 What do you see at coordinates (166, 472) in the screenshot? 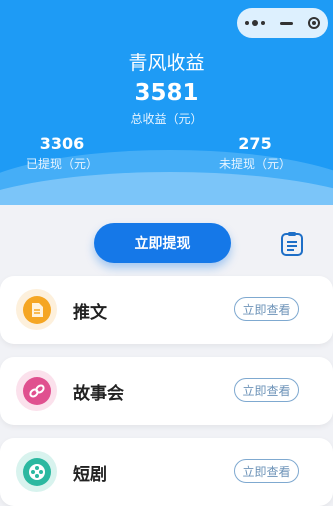
I see `list-item-duanju: 短剧 立即查看` at bounding box center [166, 472].